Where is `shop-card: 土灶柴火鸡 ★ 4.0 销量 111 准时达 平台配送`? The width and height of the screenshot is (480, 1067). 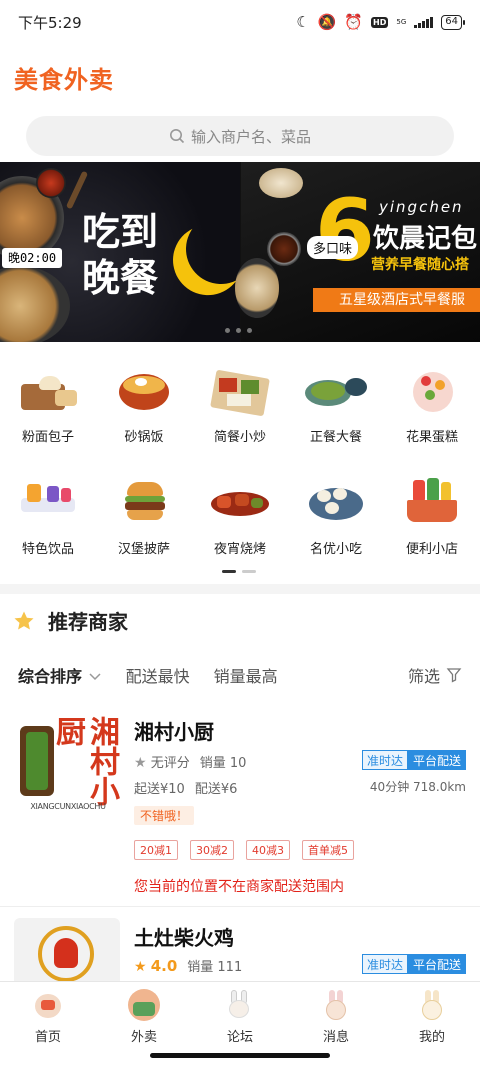
shop-card: 土灶柴火鸡 ★ 4.0 销量 111 准时达 平台配送 is located at coordinates (240, 971).